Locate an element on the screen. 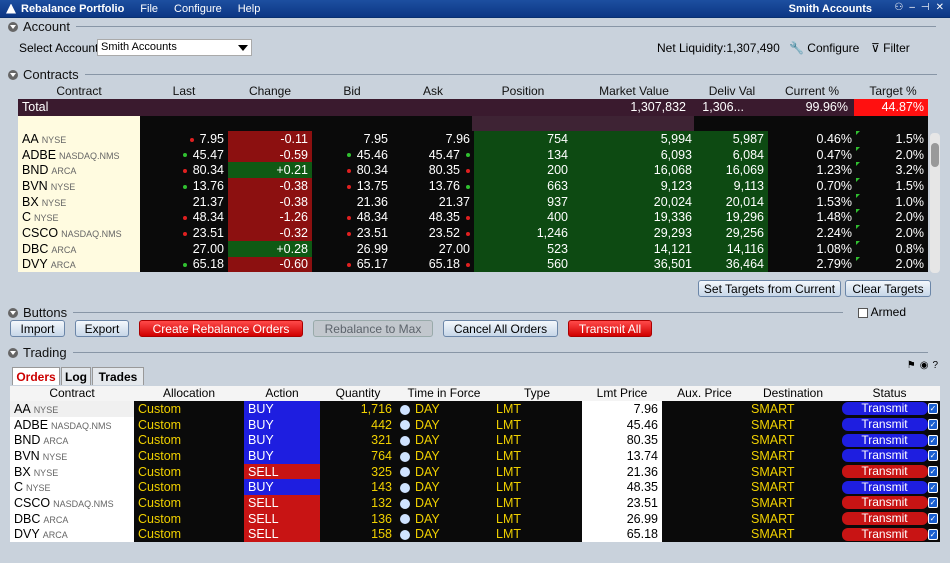 This screenshot has height=563, width=950. lmt-price-cell: 48.35 is located at coordinates (622, 487).